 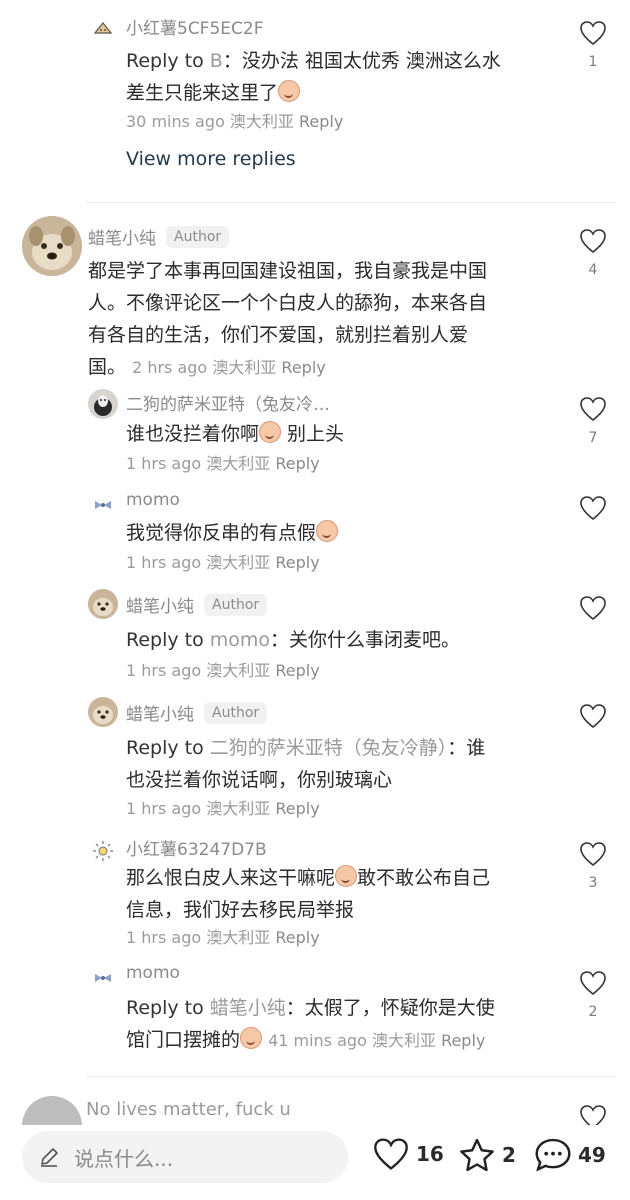 What do you see at coordinates (289, 91) in the screenshot?
I see `laughing-emoji-icon` at bounding box center [289, 91].